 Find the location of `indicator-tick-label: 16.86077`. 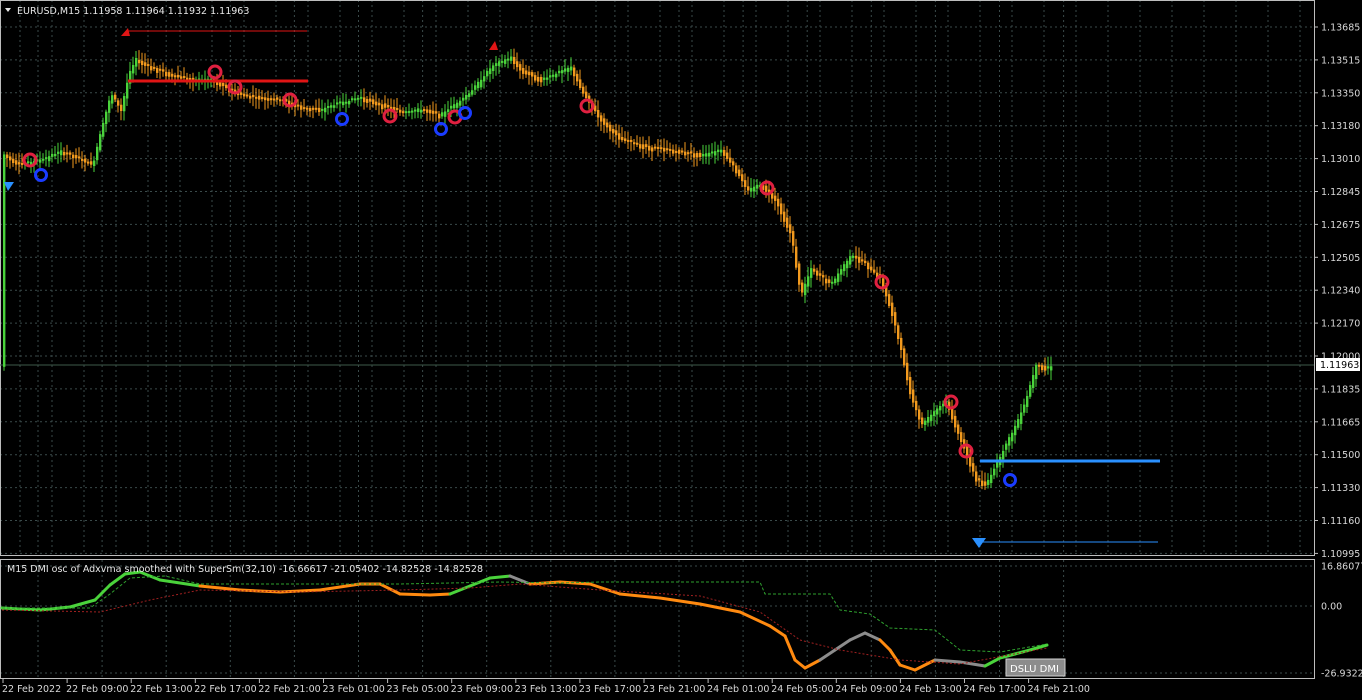

indicator-tick-label: 16.86077 is located at coordinates (1341, 567).